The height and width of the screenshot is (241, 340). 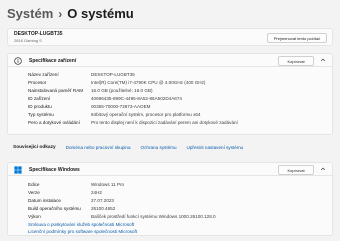 I want to click on related-links-title: Související odkazy, so click(x=34, y=147).